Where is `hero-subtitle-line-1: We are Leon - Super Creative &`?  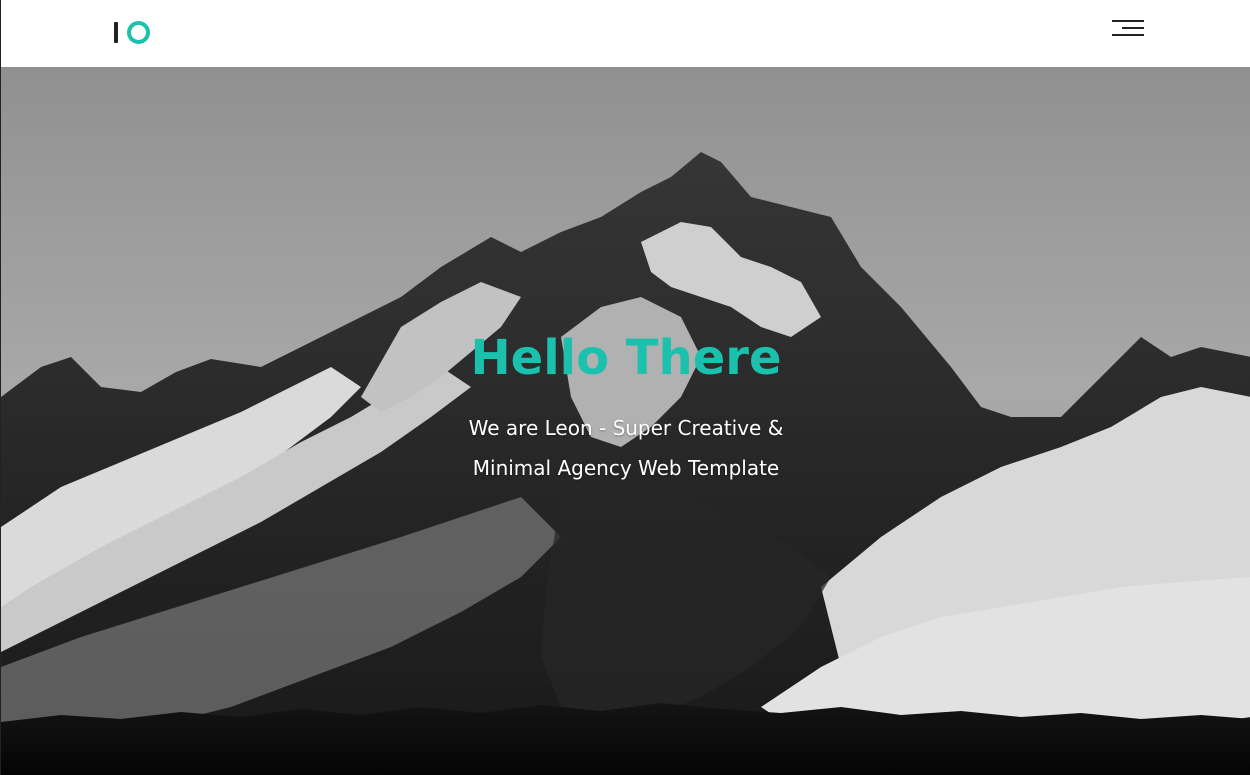 hero-subtitle-line-1: We are Leon - Super Creative & is located at coordinates (626, 428).